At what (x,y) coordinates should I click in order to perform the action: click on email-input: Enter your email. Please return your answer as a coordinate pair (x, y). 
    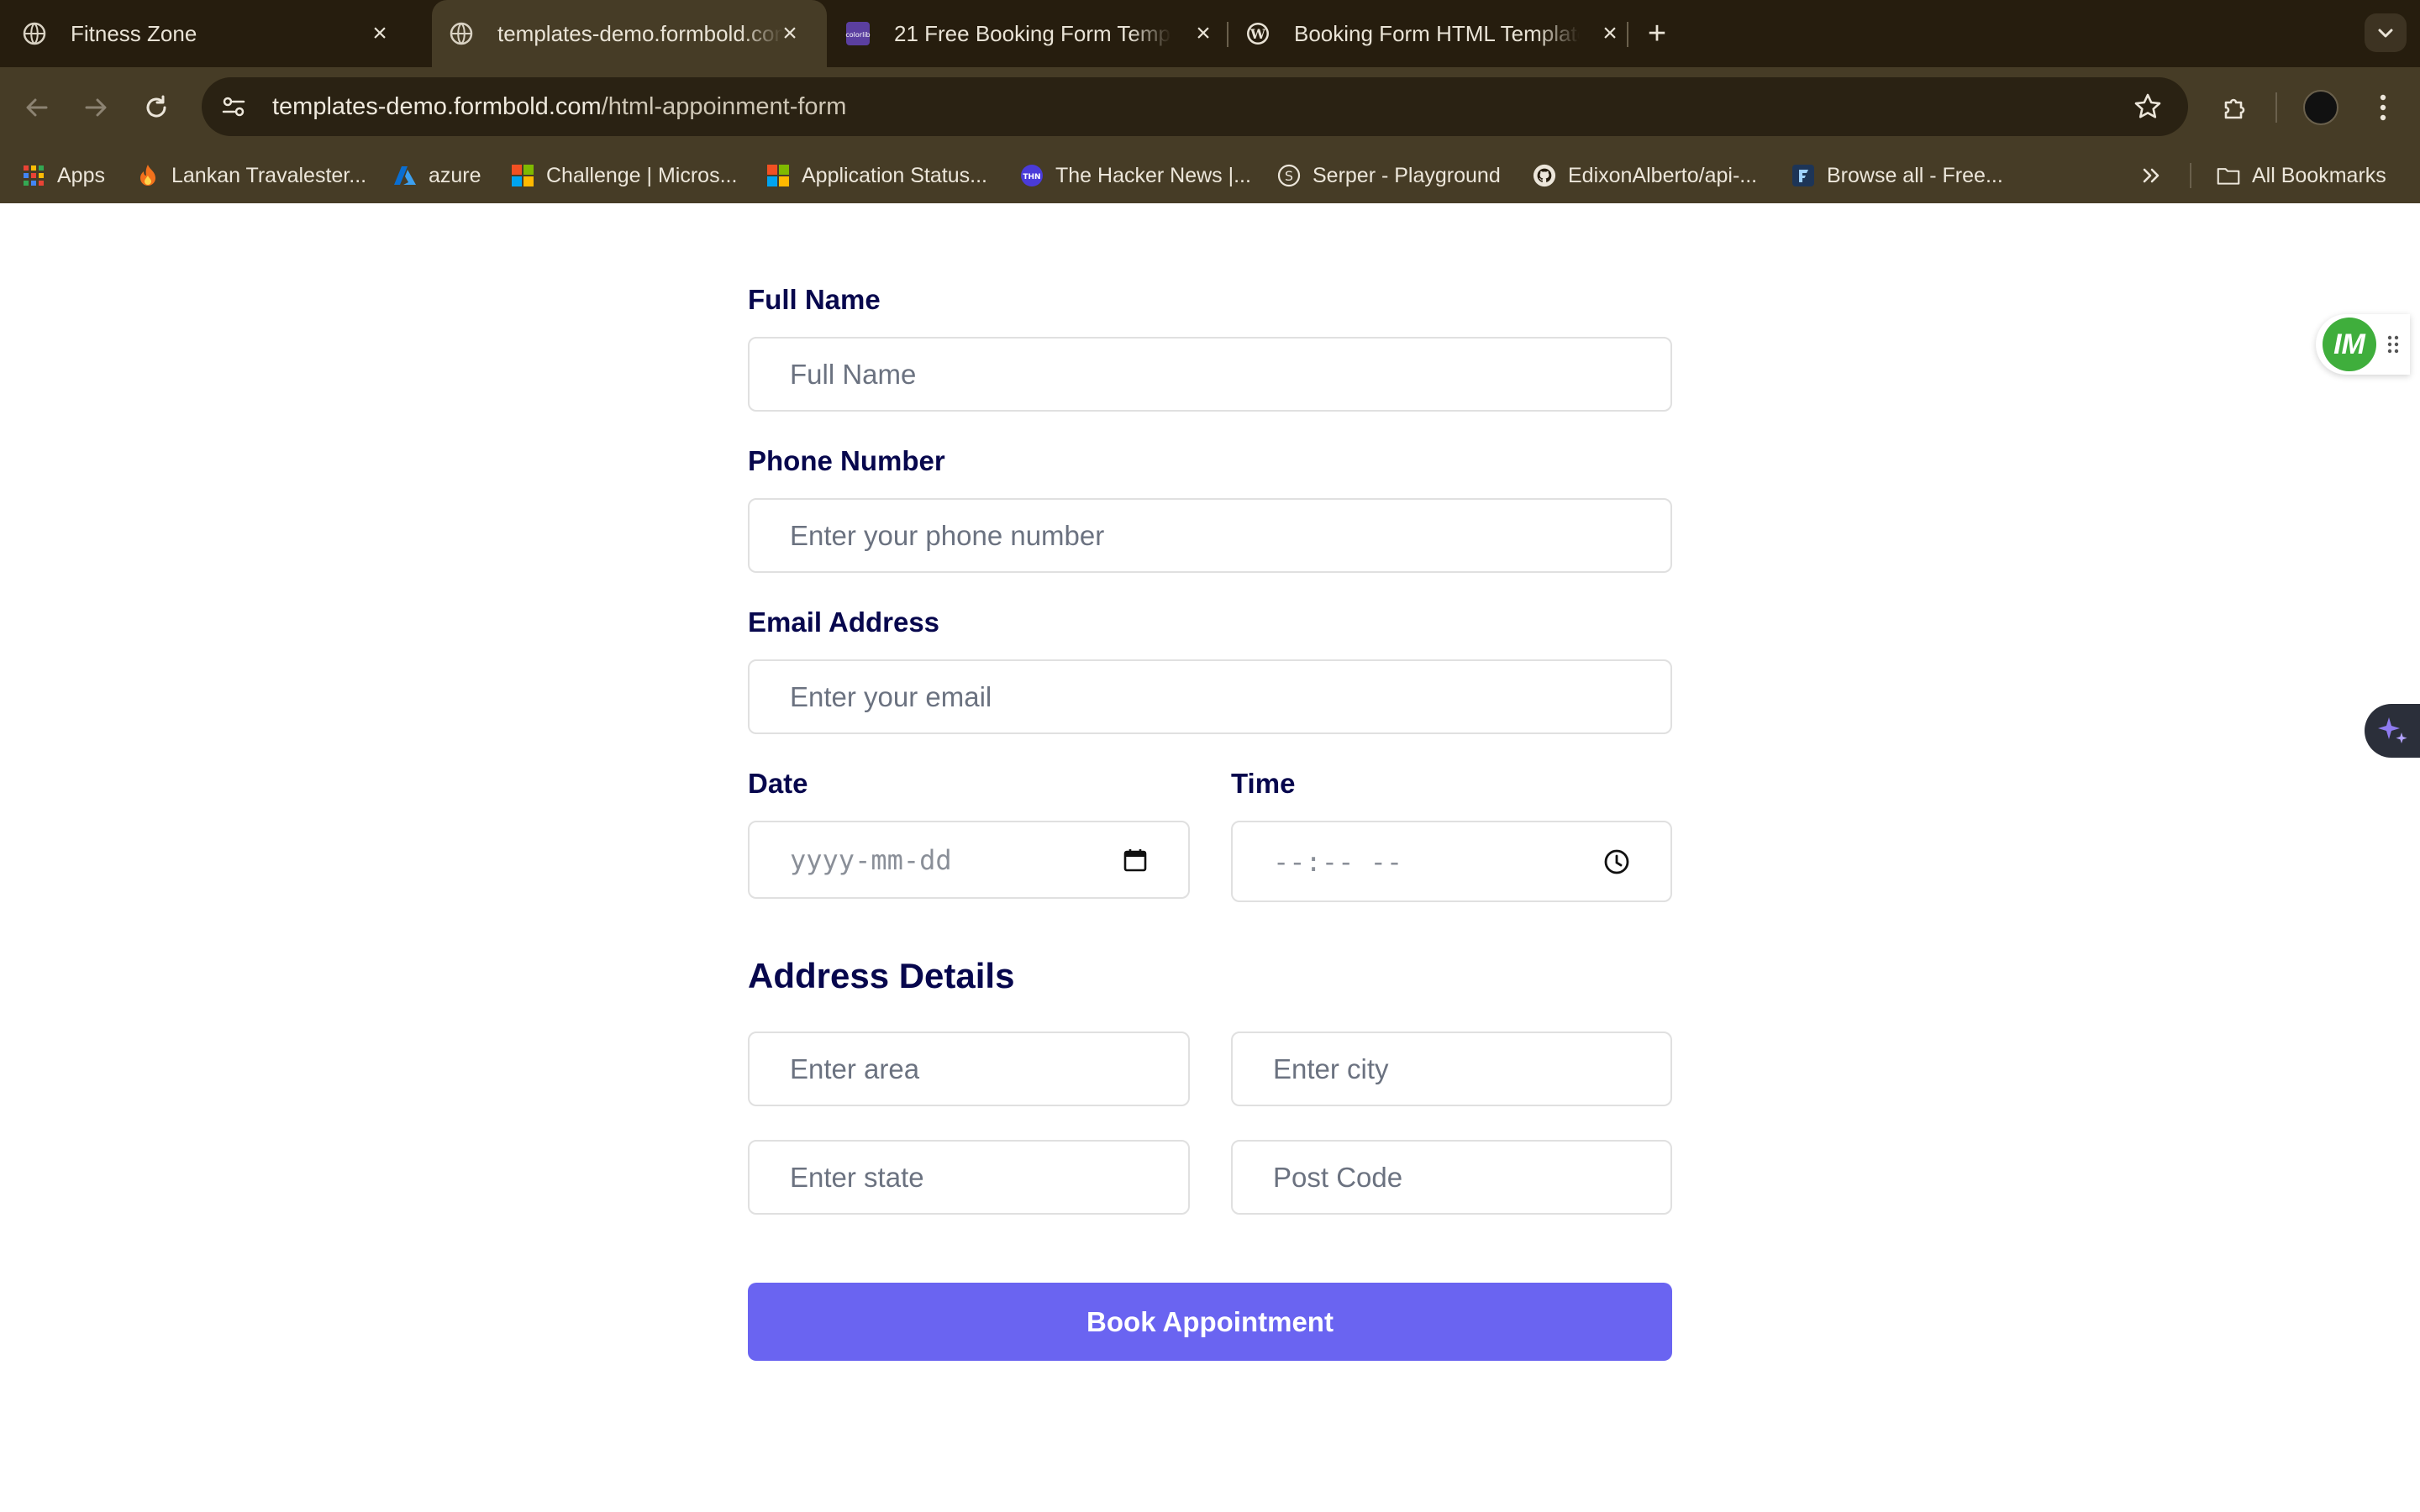
    Looking at the image, I should click on (1210, 696).